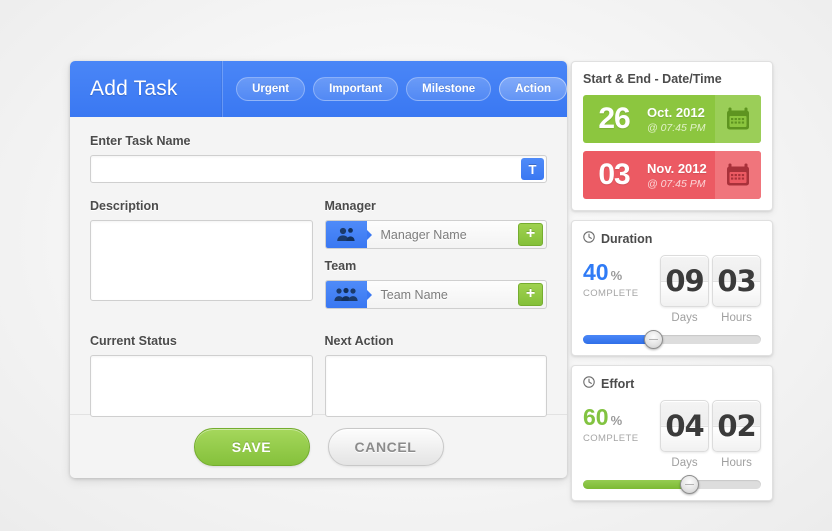  I want to click on effort-hours-value: 02, so click(736, 426).